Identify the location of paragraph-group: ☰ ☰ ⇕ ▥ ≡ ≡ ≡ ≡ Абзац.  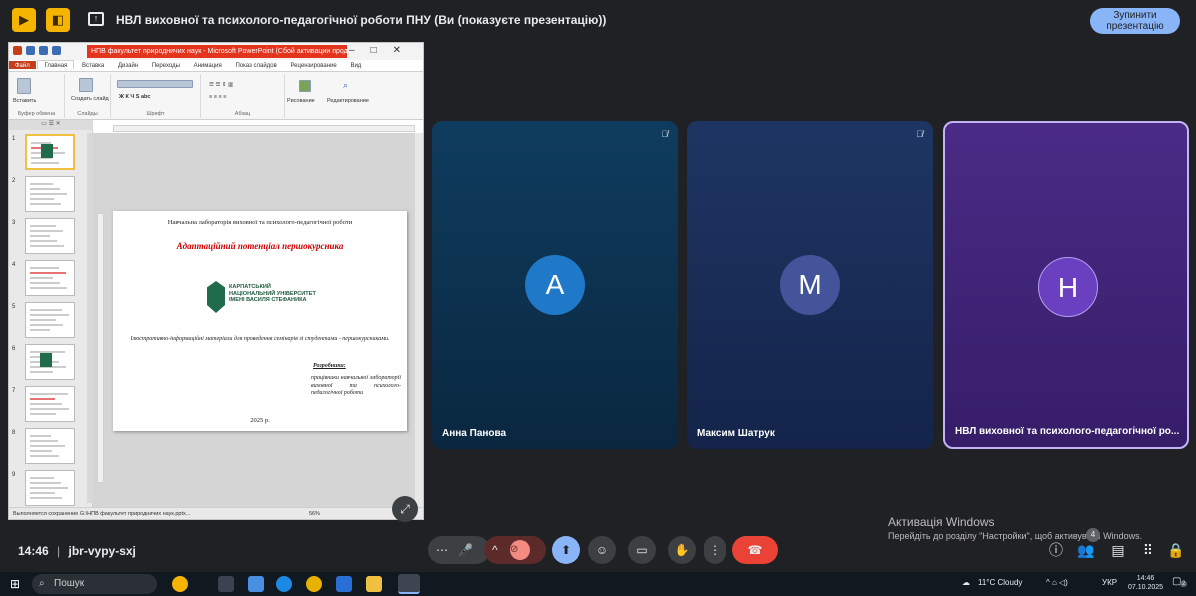
(243, 96).